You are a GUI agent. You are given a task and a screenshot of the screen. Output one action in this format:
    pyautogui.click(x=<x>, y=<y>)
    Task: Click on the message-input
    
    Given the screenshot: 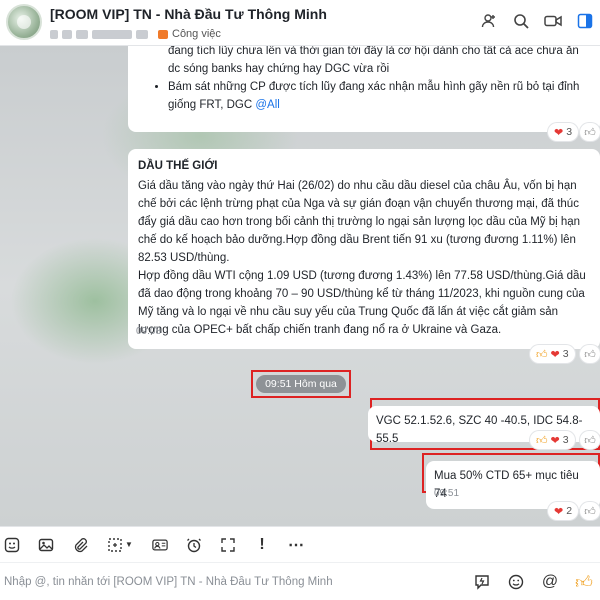 What is the action you would take?
    pyautogui.click(x=234, y=582)
    